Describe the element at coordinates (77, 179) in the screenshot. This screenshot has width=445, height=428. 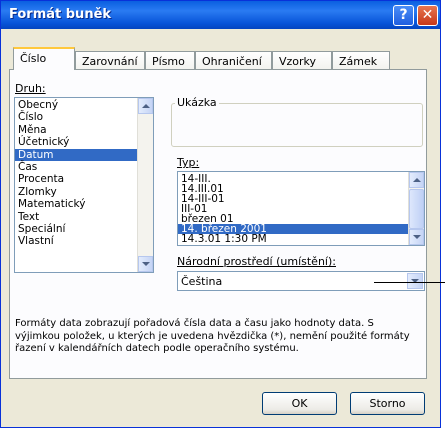
I see `category-item: Procenta` at that location.